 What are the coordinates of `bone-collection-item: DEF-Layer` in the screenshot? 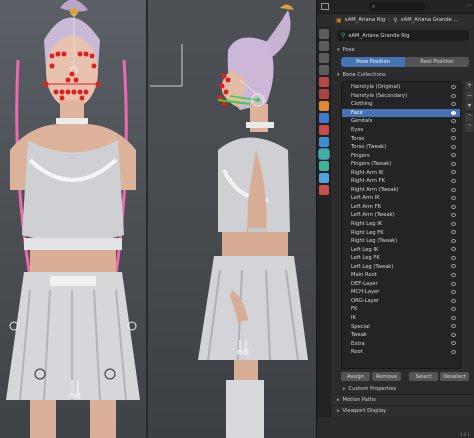 It's located at (401, 284).